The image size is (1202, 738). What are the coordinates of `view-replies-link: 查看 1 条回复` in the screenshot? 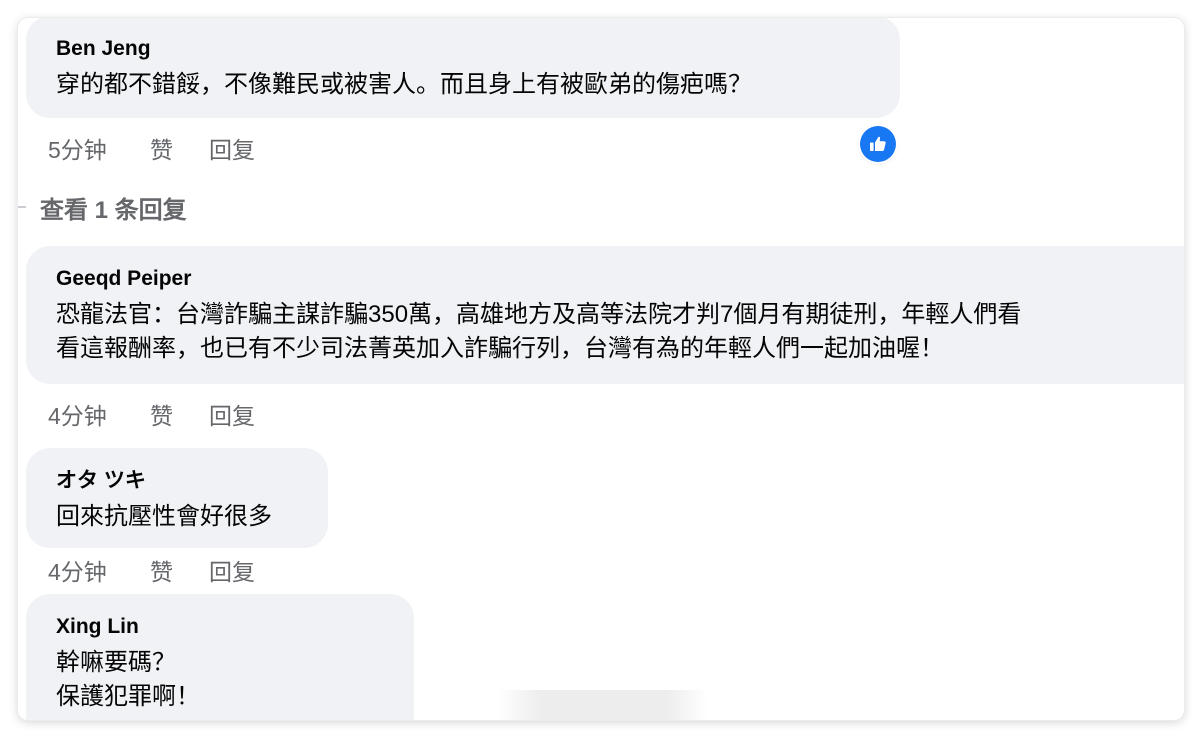 It's located at (102, 207).